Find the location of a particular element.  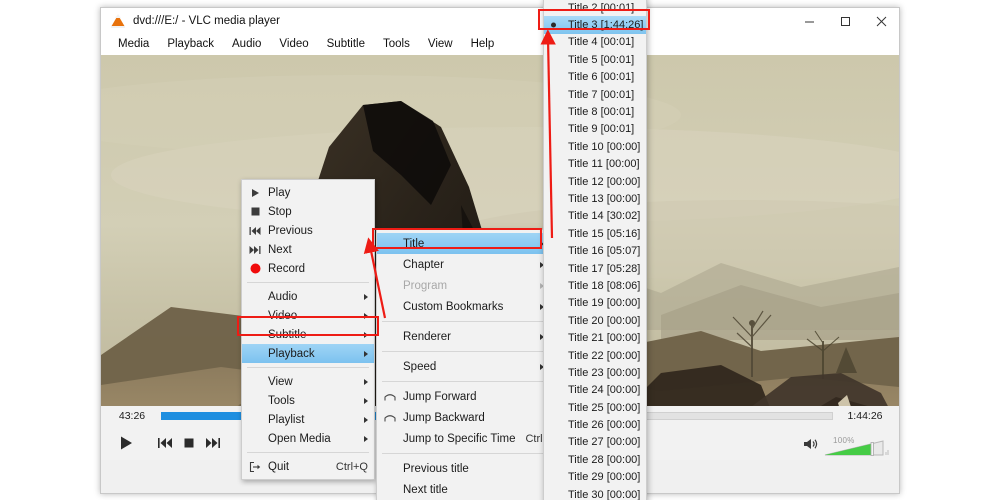

playback-submenu-item-jump-forward: Jump Forward is located at coordinates (463, 396).